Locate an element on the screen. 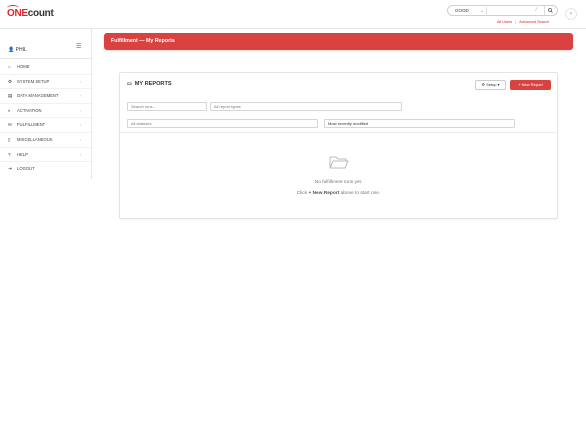  database-icon: ▤ is located at coordinates (10, 96).